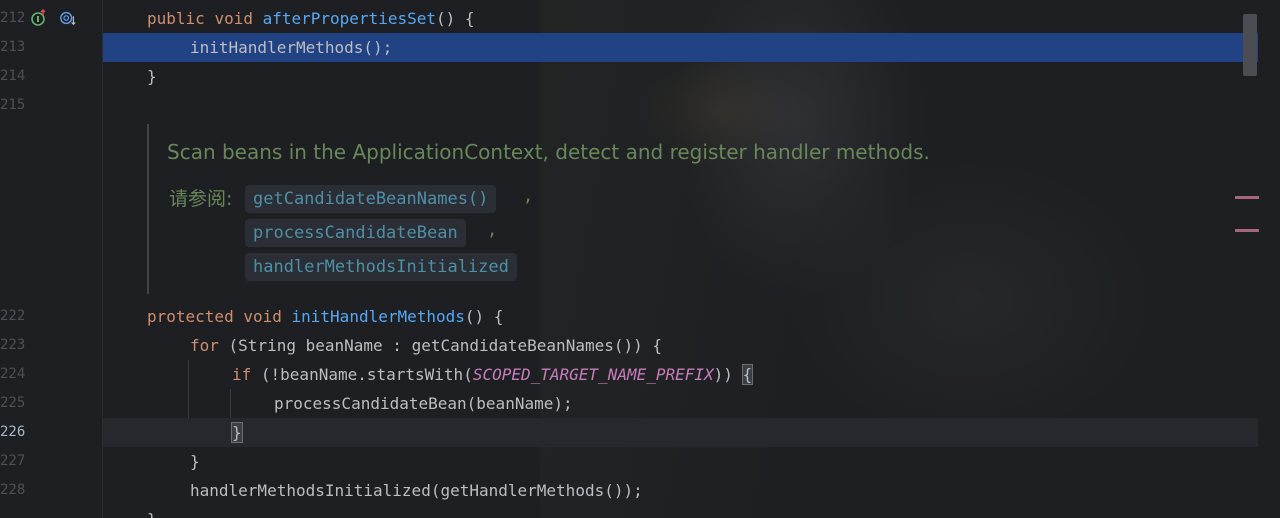 This screenshot has width=1280, height=518. Describe the element at coordinates (1250, 45) in the screenshot. I see `vertical-scrollbar-thumb` at that location.